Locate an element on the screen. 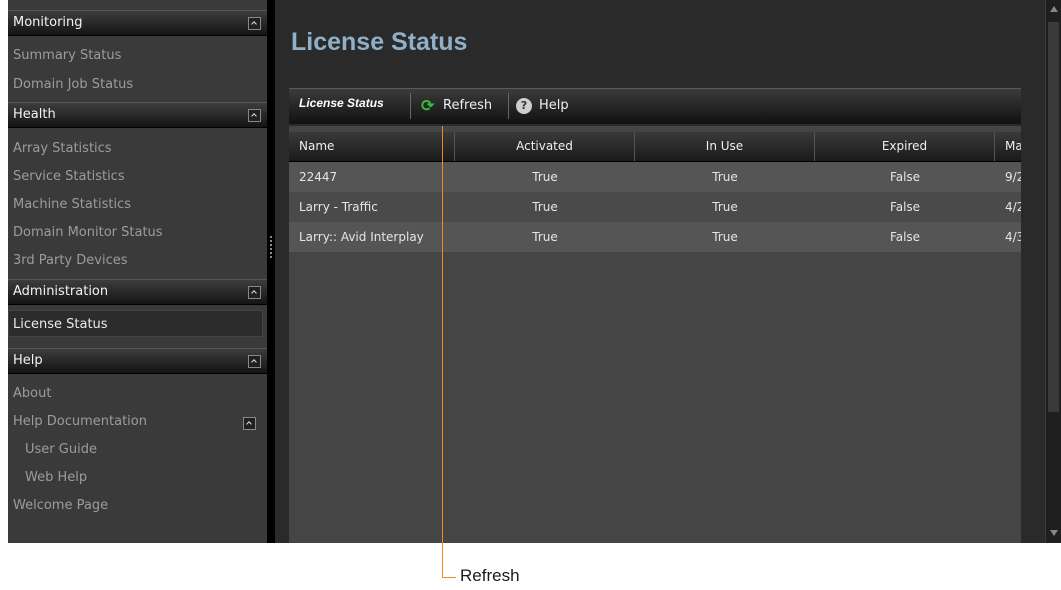 The height and width of the screenshot is (590, 1061). tab-license-status: License Status is located at coordinates (341, 103).